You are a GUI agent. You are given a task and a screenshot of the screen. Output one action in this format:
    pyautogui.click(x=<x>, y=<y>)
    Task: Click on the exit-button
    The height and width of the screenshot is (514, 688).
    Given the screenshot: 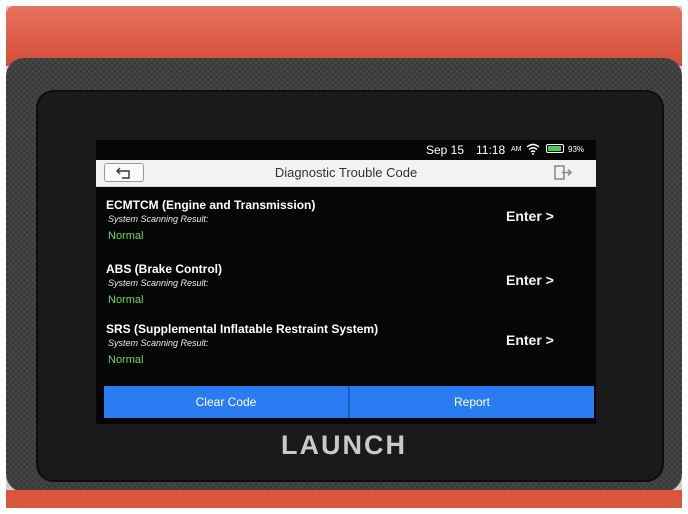 What is the action you would take?
    pyautogui.click(x=565, y=172)
    